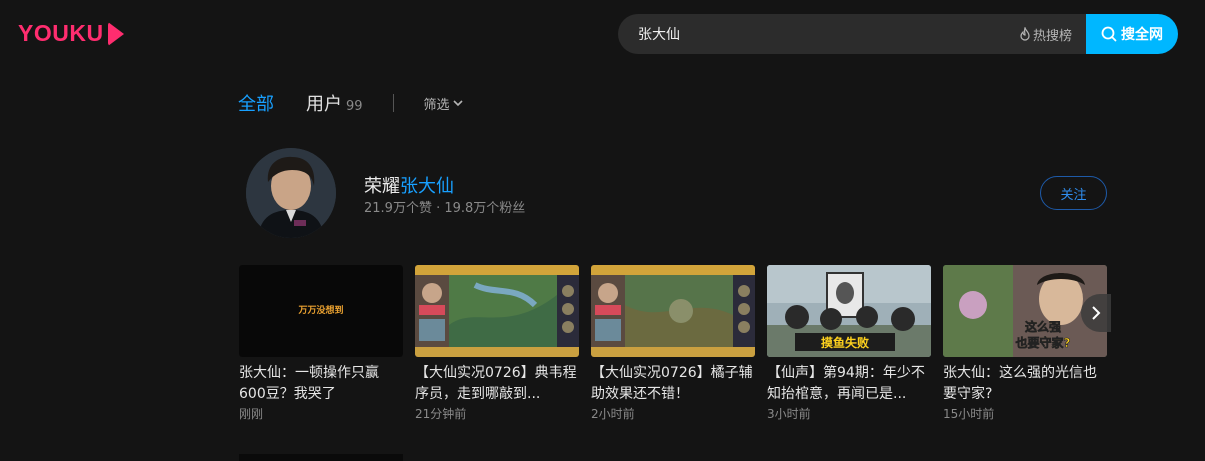  I want to click on video-title: 张大仙：这么强的光信也要守家?, so click(1025, 384).